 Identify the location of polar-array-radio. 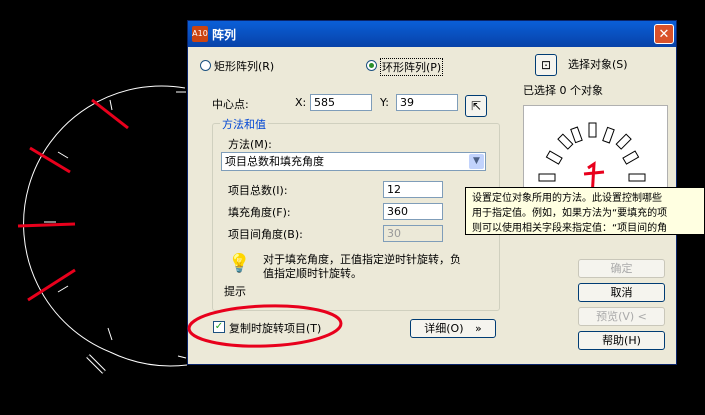
(371, 65).